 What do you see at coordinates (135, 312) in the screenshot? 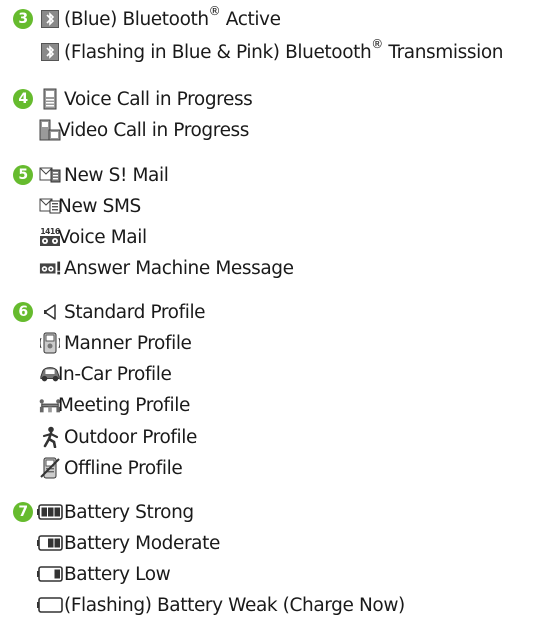
I see `indicator-label: Standard Profile` at bounding box center [135, 312].